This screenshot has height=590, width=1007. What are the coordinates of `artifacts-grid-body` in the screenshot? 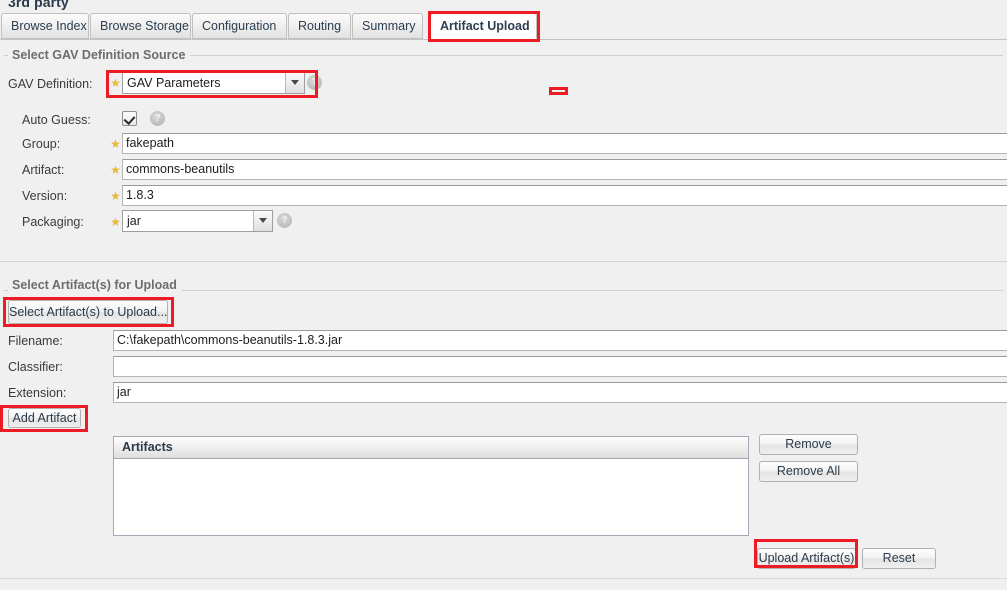 It's located at (431, 497).